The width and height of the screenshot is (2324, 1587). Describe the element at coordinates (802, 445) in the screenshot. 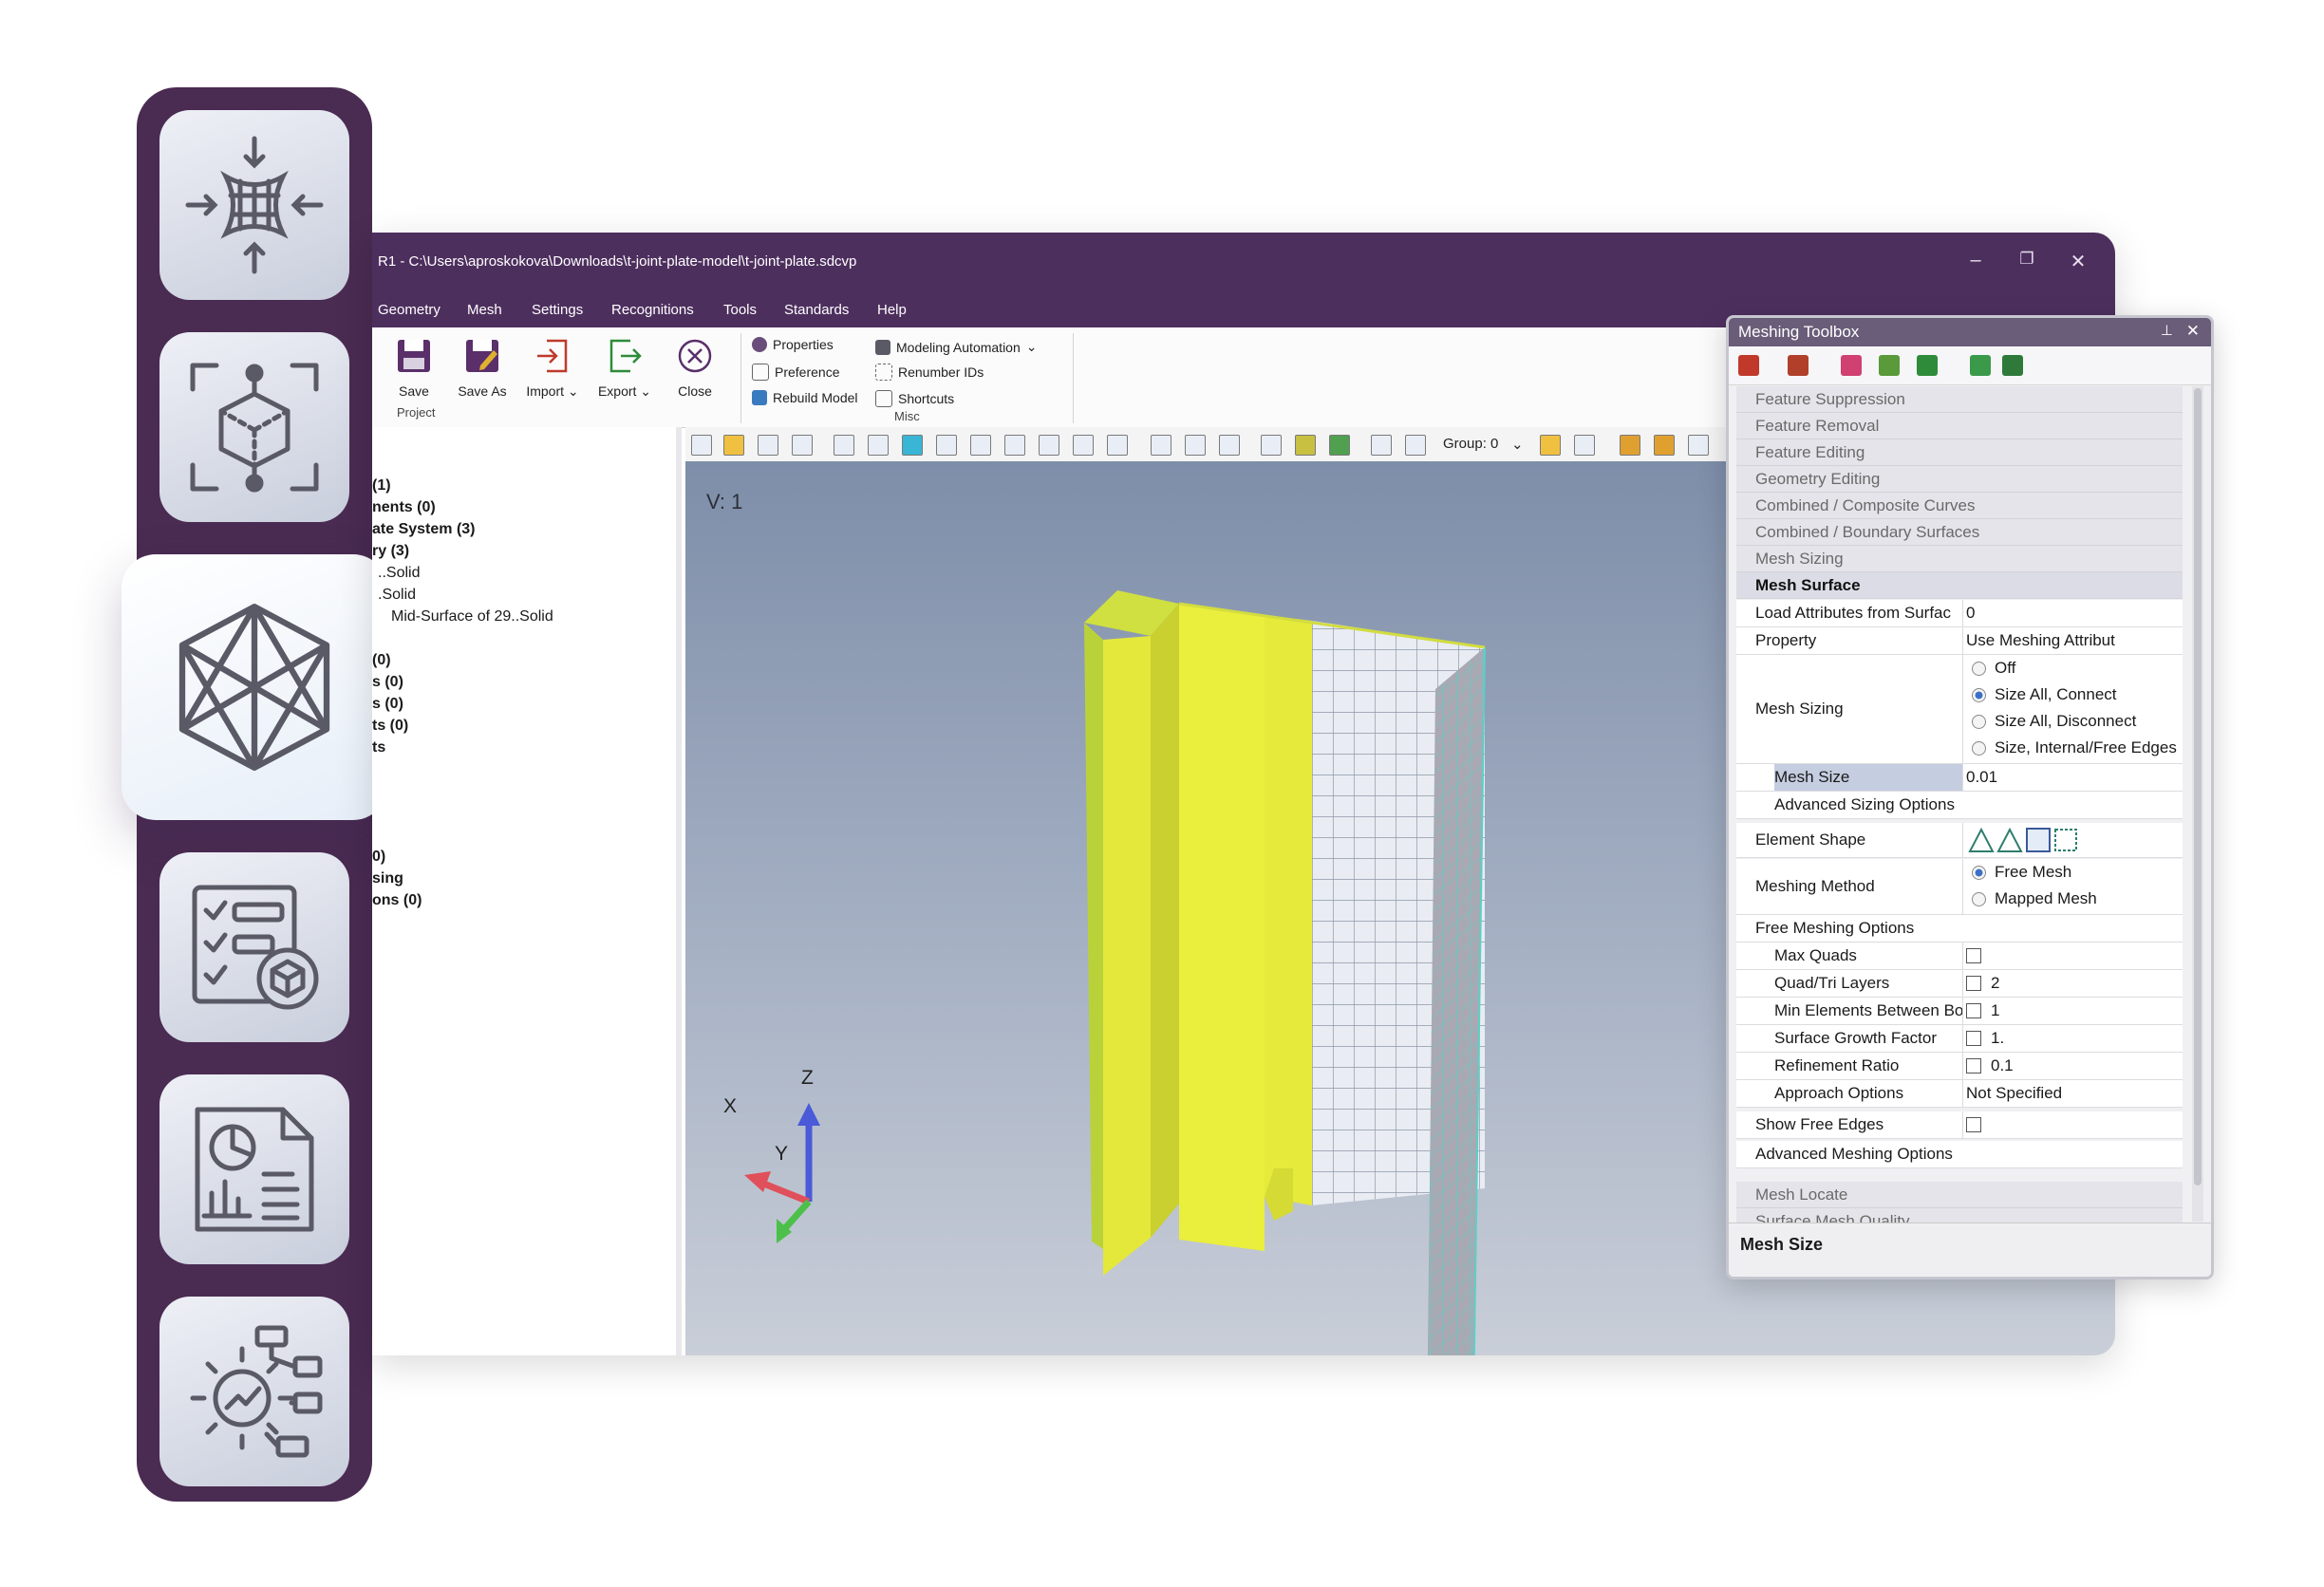

I see `list-icon` at that location.